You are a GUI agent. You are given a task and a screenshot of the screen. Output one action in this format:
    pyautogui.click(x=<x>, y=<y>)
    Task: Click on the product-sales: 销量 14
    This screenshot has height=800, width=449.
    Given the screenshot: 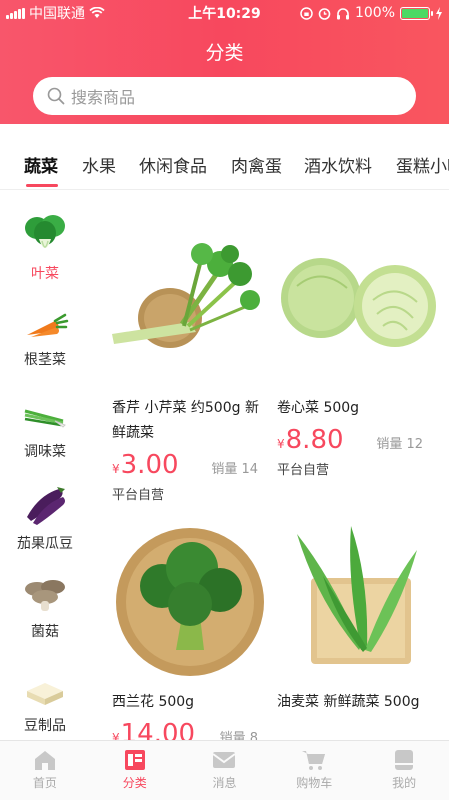 What is the action you would take?
    pyautogui.click(x=234, y=469)
    